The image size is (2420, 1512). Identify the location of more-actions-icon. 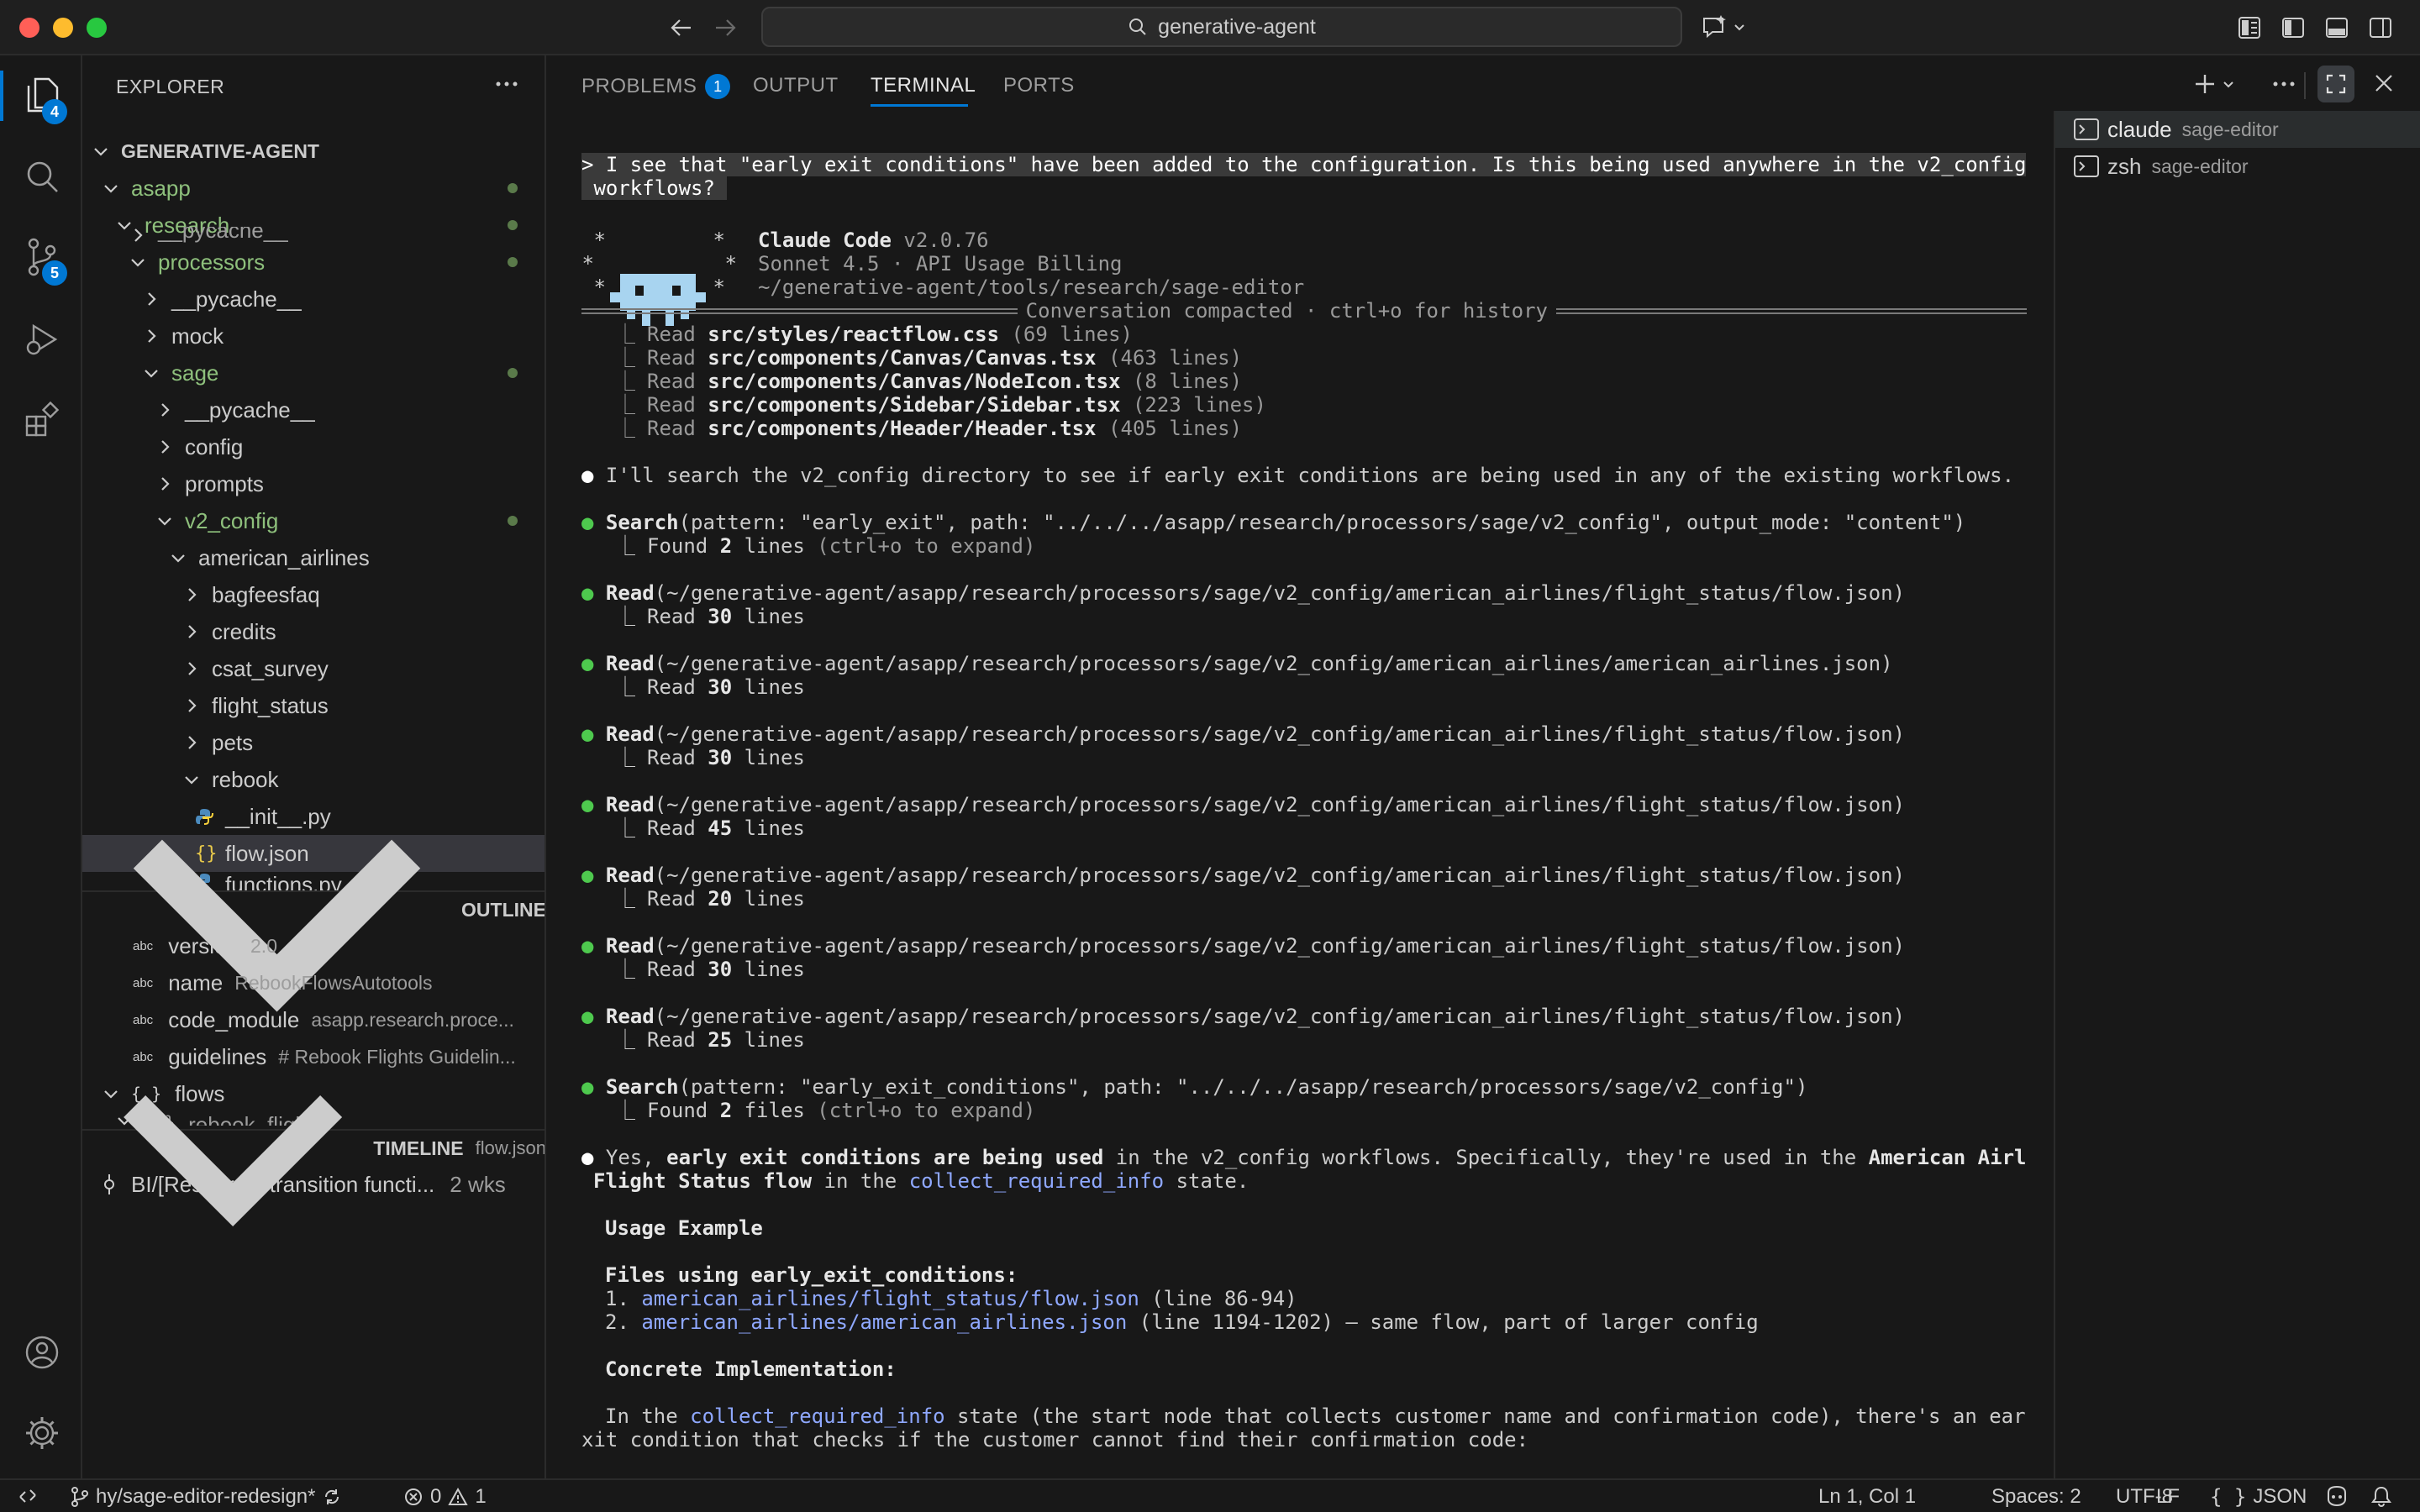
(507, 84).